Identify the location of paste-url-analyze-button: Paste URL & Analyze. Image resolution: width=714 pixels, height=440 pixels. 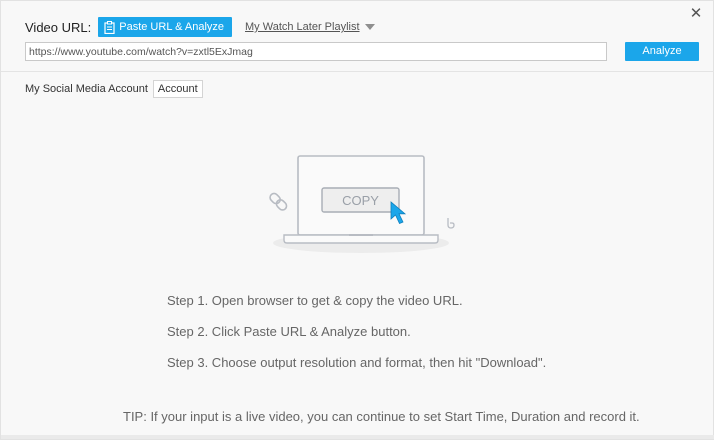
(165, 27).